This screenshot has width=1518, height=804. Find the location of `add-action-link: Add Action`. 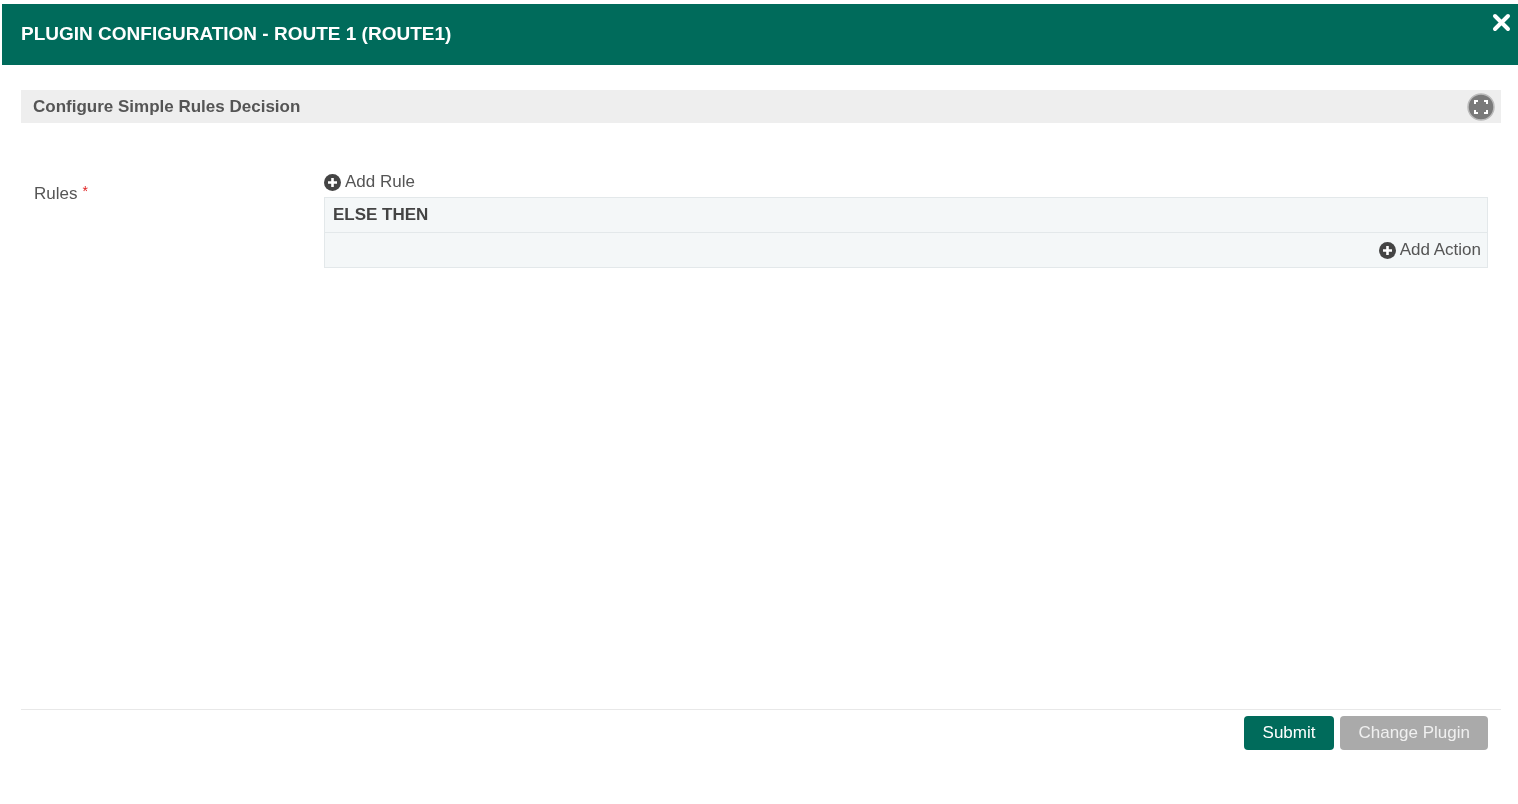

add-action-link: Add Action is located at coordinates (1429, 250).